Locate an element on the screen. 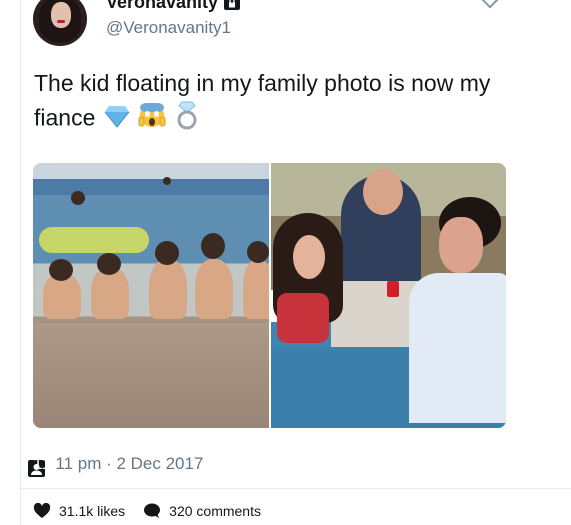  gem-stone-emoji is located at coordinates (117, 120).